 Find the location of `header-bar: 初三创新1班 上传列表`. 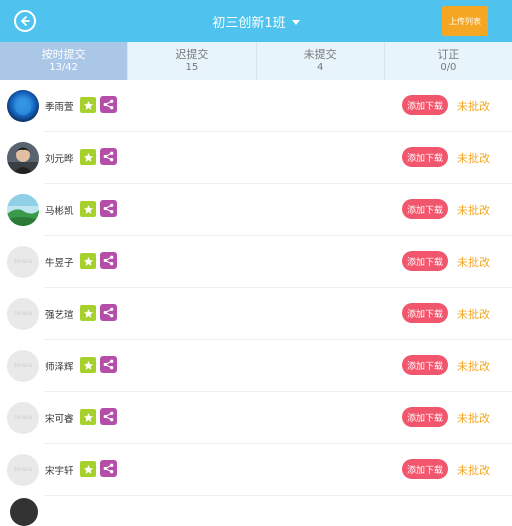

header-bar: 初三创新1班 上传列表 is located at coordinates (256, 21).